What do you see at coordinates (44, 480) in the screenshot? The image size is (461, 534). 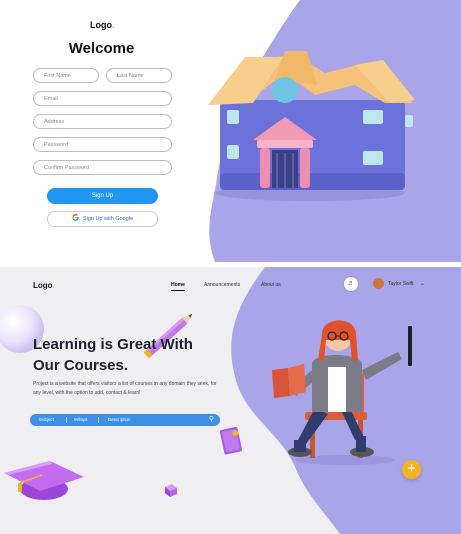 I see `graduation-cap-decoration` at bounding box center [44, 480].